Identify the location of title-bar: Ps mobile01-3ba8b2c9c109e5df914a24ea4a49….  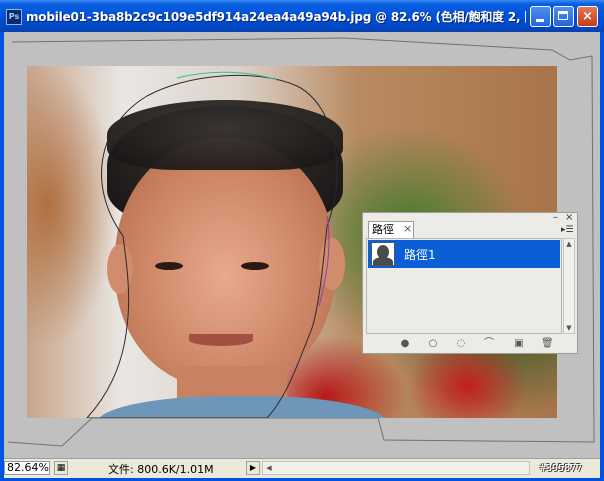
(302, 16).